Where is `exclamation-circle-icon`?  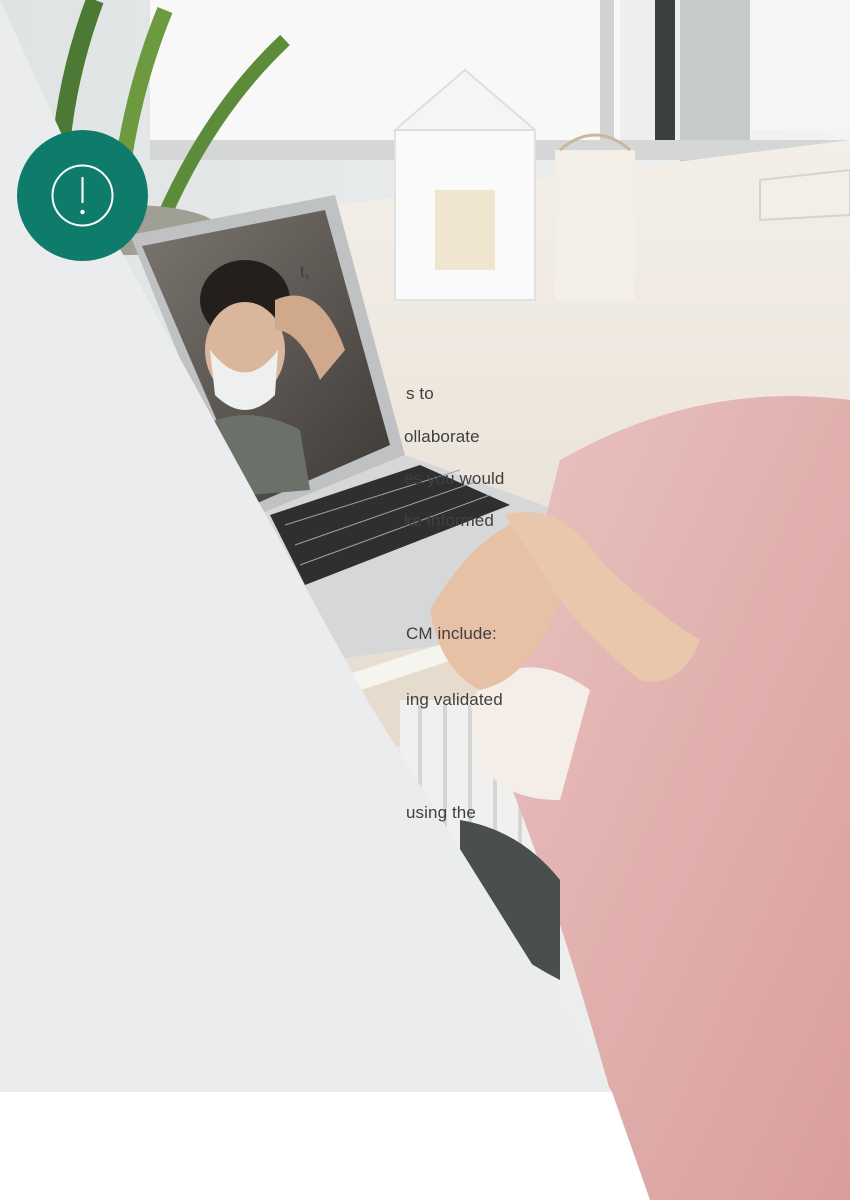 exclamation-circle-icon is located at coordinates (82, 195).